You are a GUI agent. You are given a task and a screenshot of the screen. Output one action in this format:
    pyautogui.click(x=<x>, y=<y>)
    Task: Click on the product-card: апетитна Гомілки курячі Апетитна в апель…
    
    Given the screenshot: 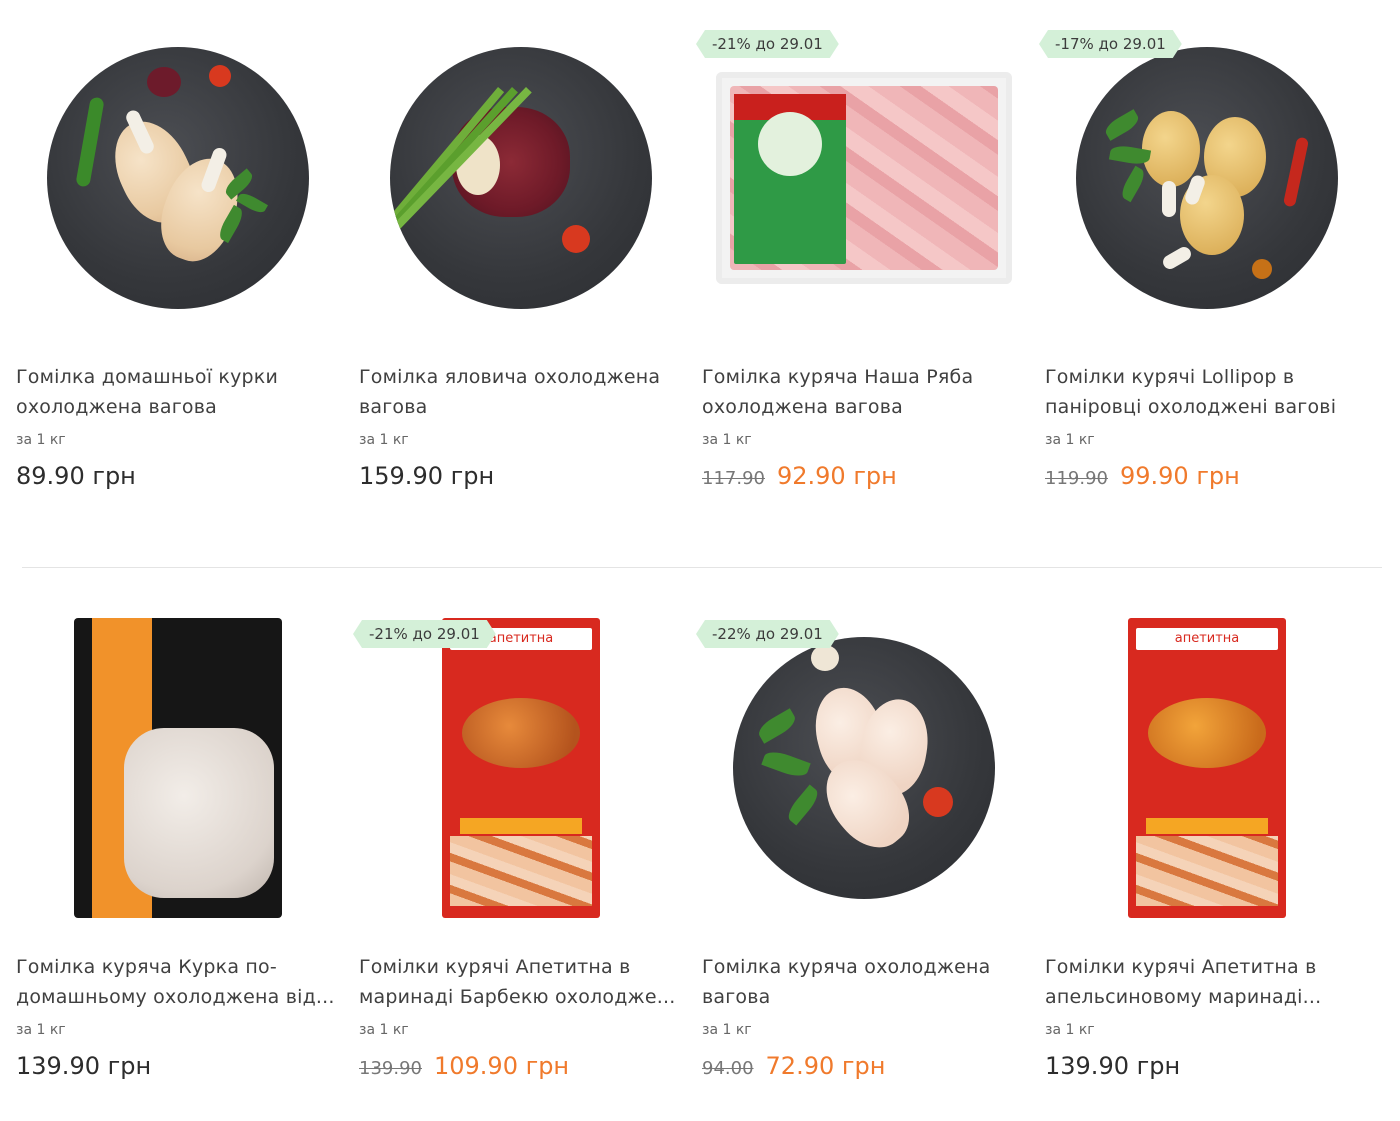 What is the action you would take?
    pyautogui.click(x=1200, y=850)
    